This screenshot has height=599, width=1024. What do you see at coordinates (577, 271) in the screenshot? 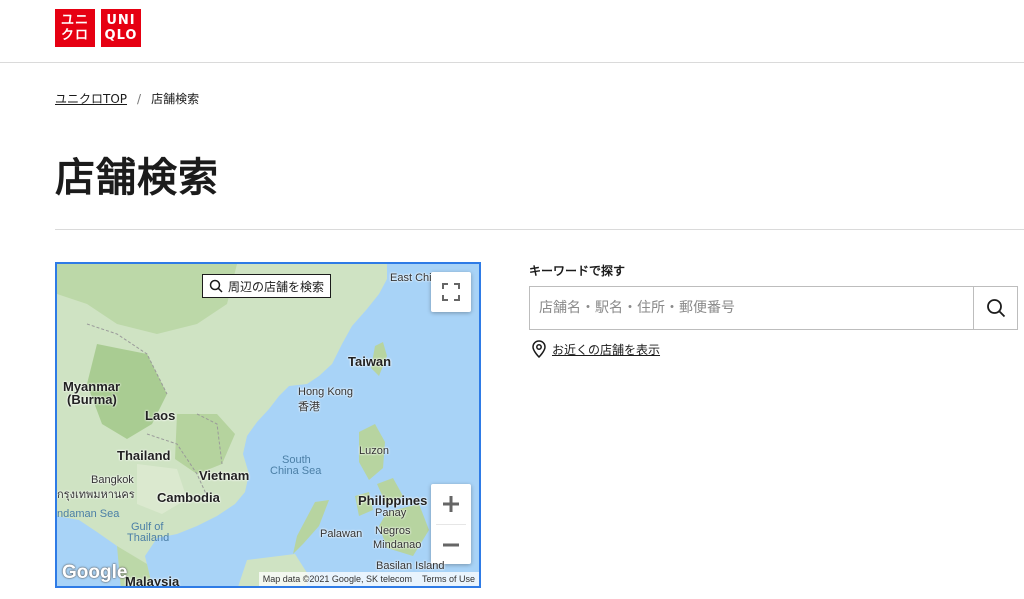
I see `keyword-search-label: キーワードで探す` at bounding box center [577, 271].